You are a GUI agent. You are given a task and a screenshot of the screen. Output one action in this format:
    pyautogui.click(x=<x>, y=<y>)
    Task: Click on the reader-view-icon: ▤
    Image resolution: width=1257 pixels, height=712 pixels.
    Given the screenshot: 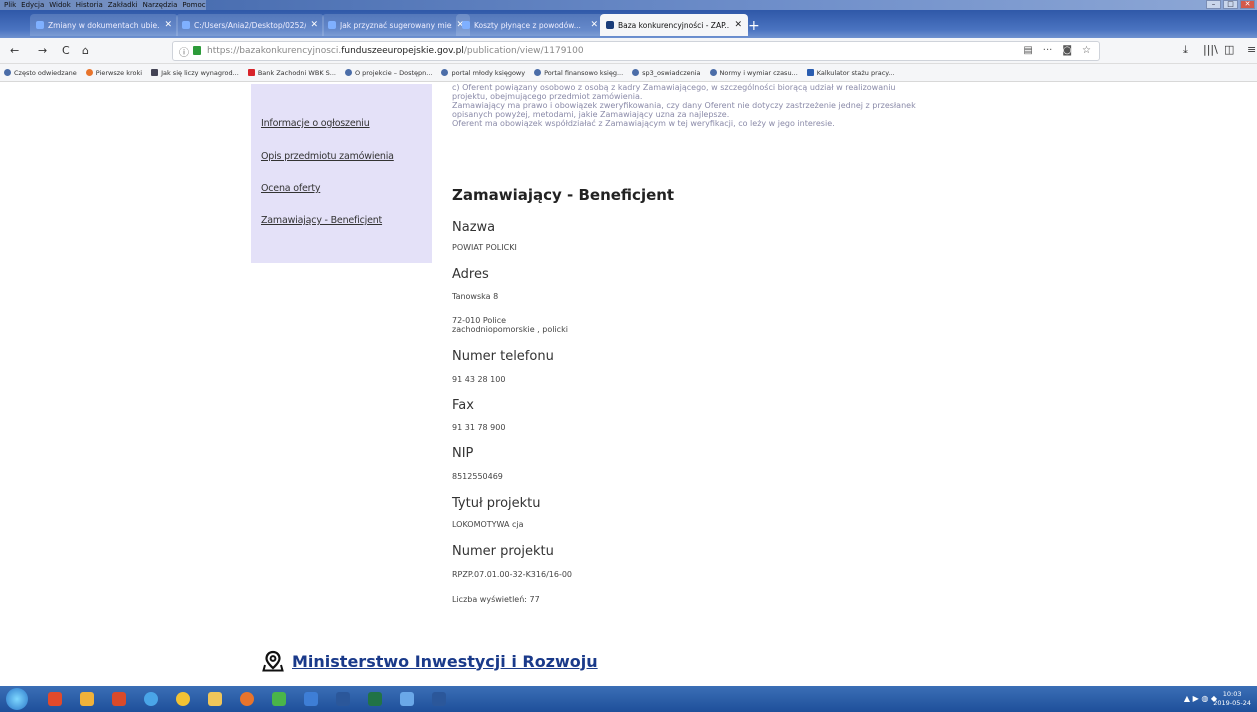 What is the action you would take?
    pyautogui.click(x=1027, y=50)
    